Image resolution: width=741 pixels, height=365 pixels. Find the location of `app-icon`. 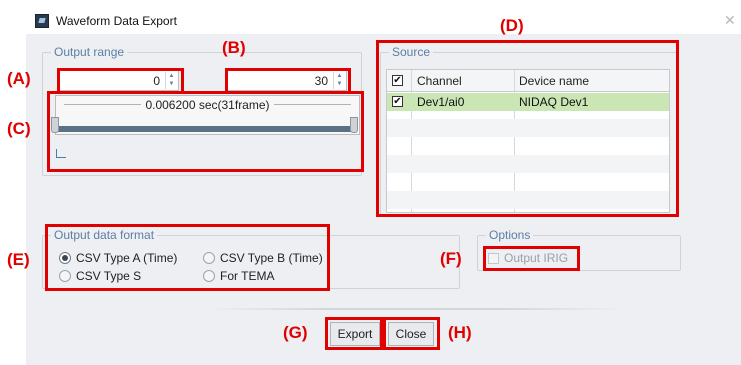

app-icon is located at coordinates (42, 21).